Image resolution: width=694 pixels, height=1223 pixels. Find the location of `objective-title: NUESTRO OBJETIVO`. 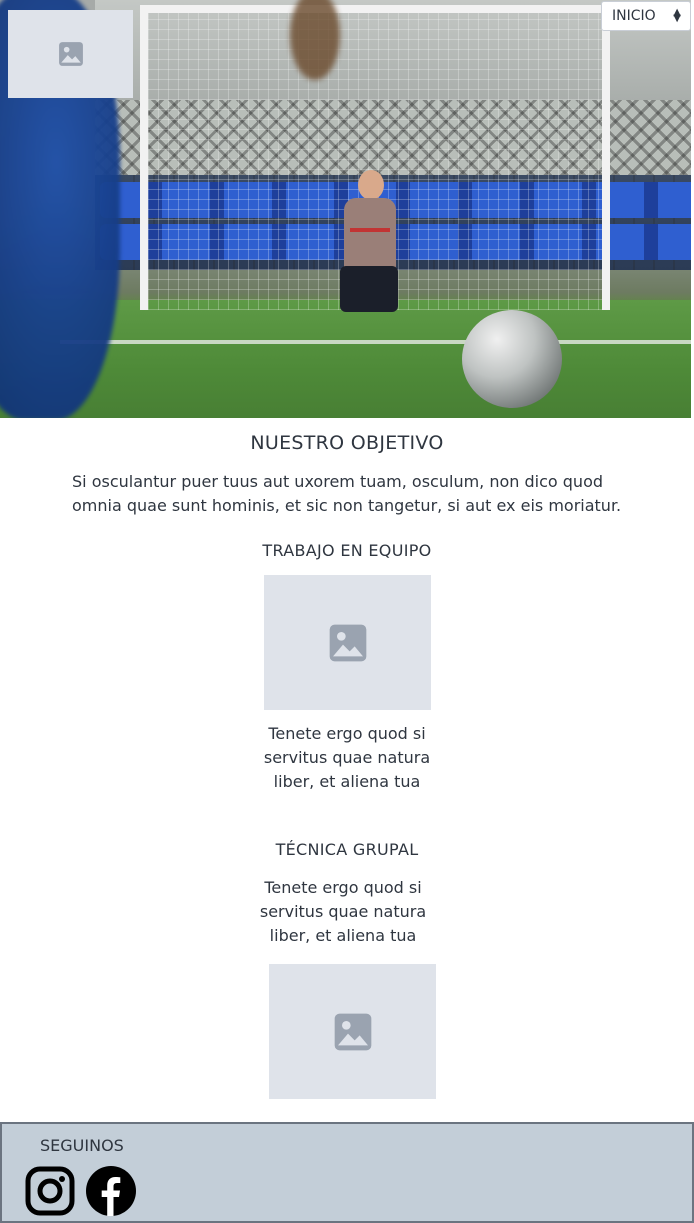

objective-title: NUESTRO OBJETIVO is located at coordinates (347, 443).